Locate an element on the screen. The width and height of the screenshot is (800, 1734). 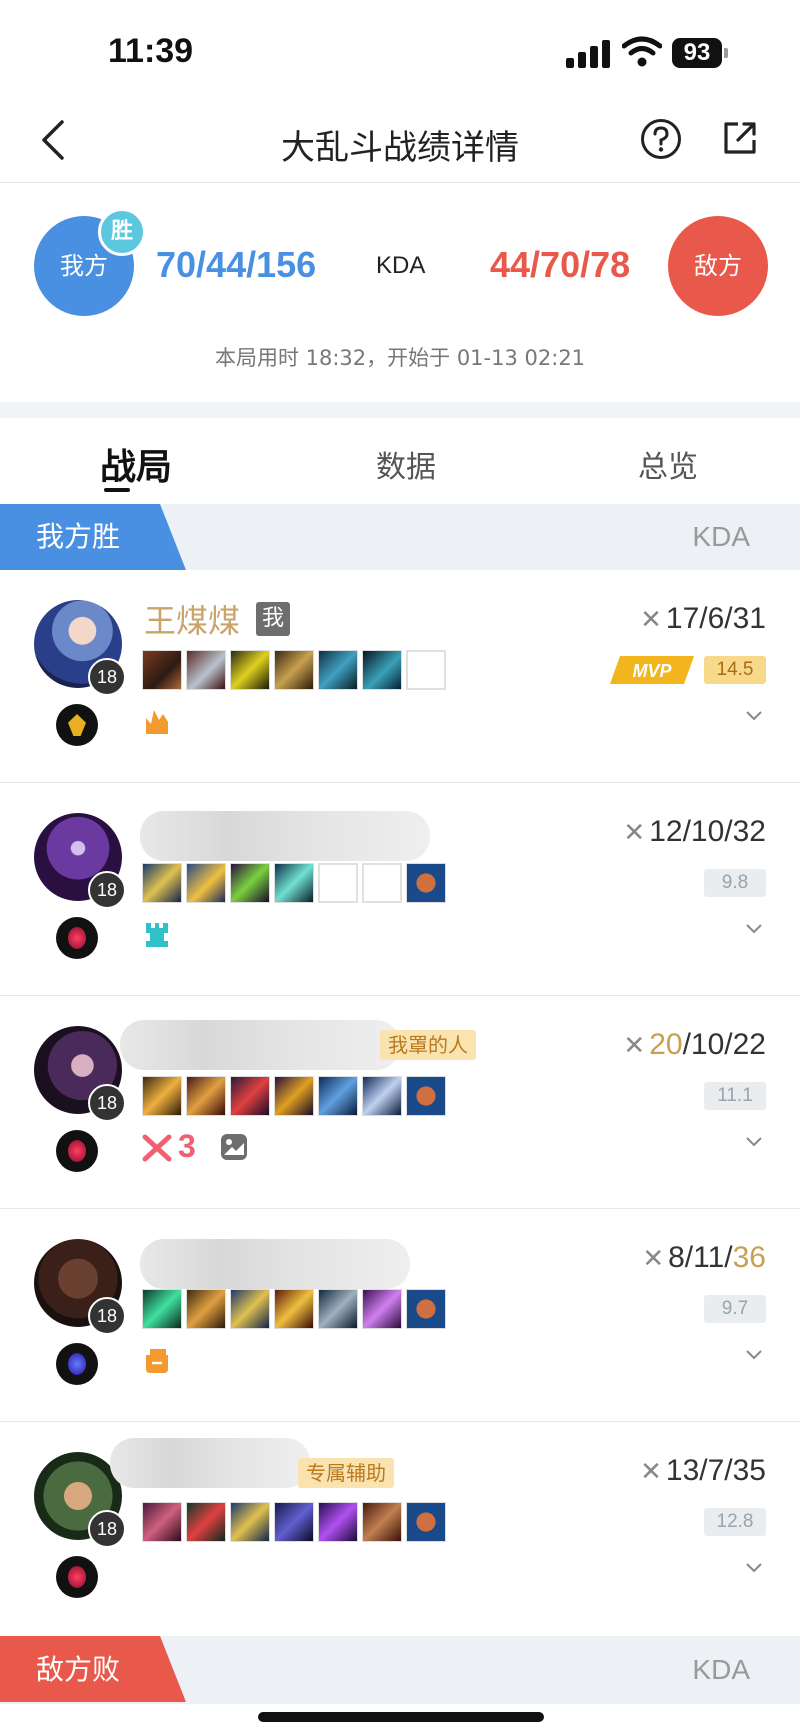
player-row: 18 ✕ 12/10/32 9.8 is located at coordinates (400, 889).